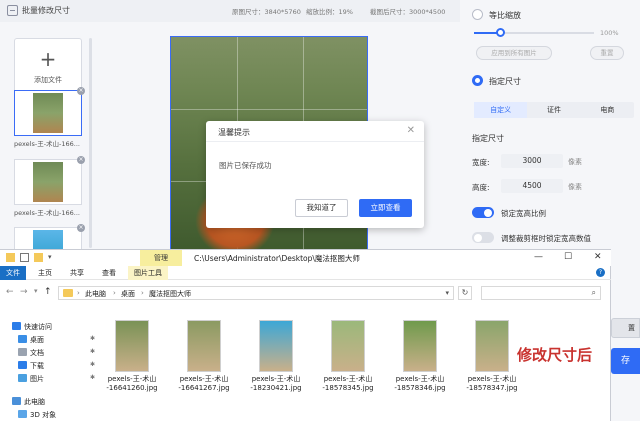 This screenshot has width=640, height=421. I want to click on breadcrumb-this-pc: 此电脑, so click(95, 294).